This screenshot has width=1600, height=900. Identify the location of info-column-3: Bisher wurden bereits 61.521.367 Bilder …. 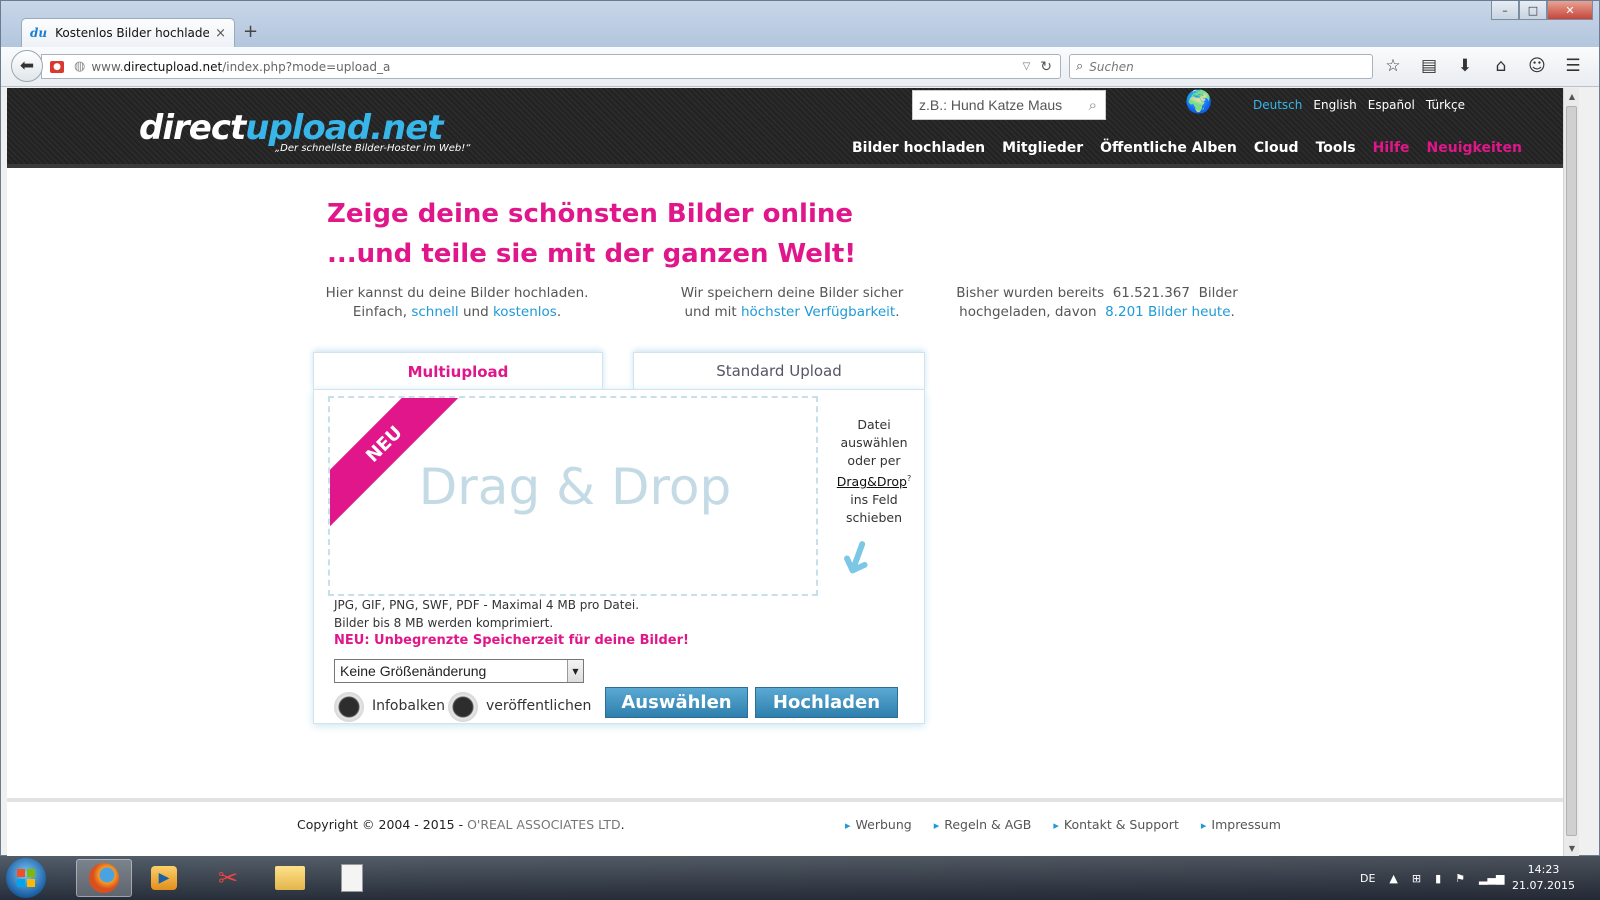
(1097, 302).